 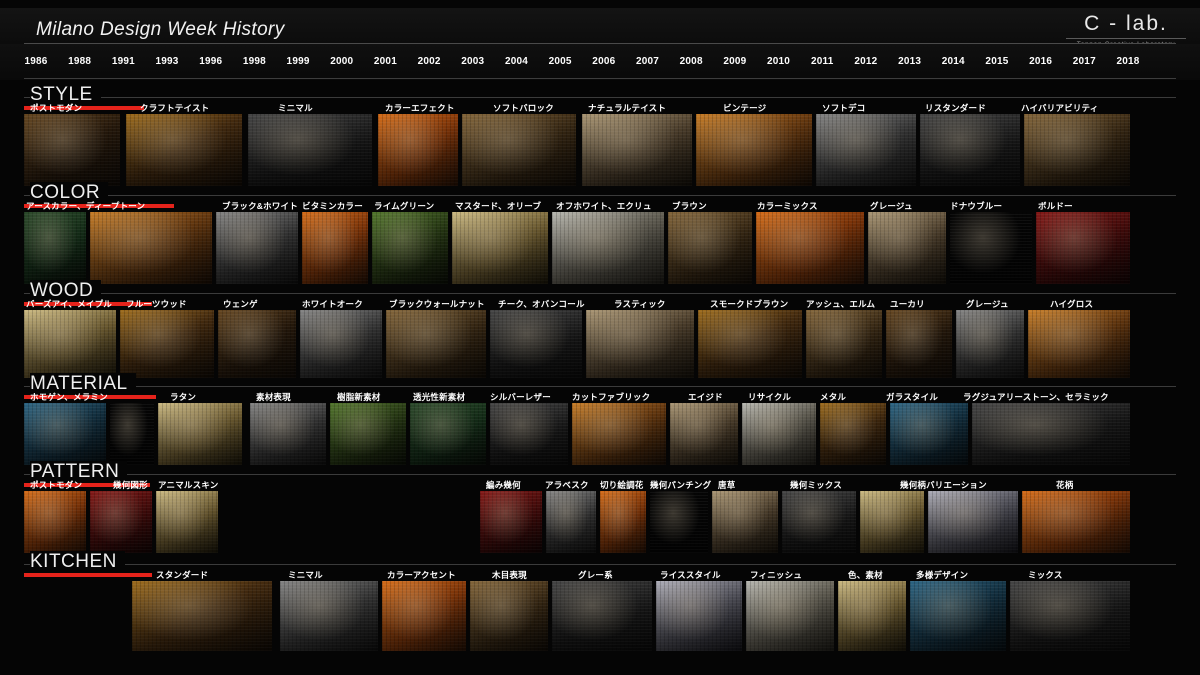 What do you see at coordinates (942, 575) in the screenshot?
I see `trend-label: 多様デザイン` at bounding box center [942, 575].